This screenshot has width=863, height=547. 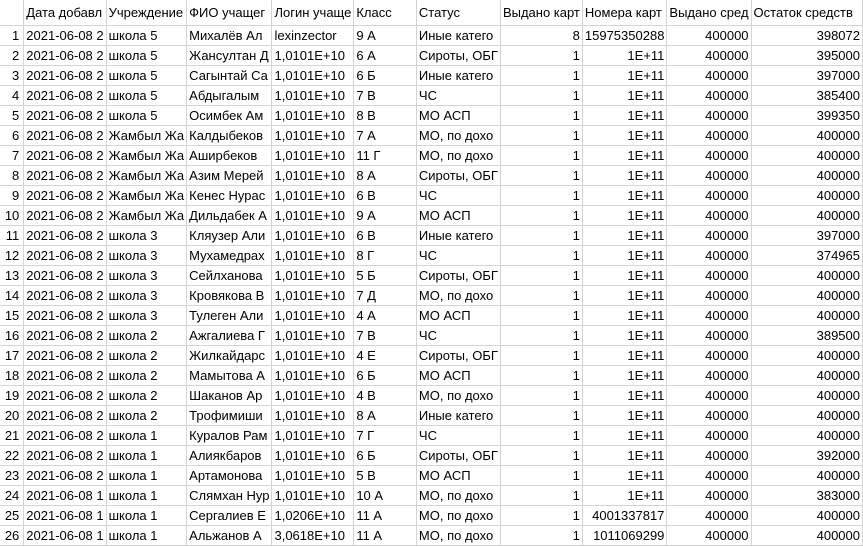 I want to click on class-cell: 11 А, so click(x=385, y=515).